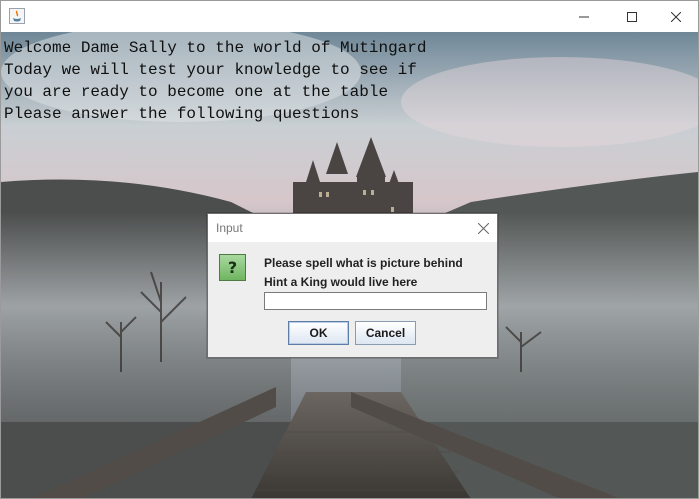 This screenshot has width=699, height=499. Describe the element at coordinates (17, 16) in the screenshot. I see `java-app-icon` at that location.